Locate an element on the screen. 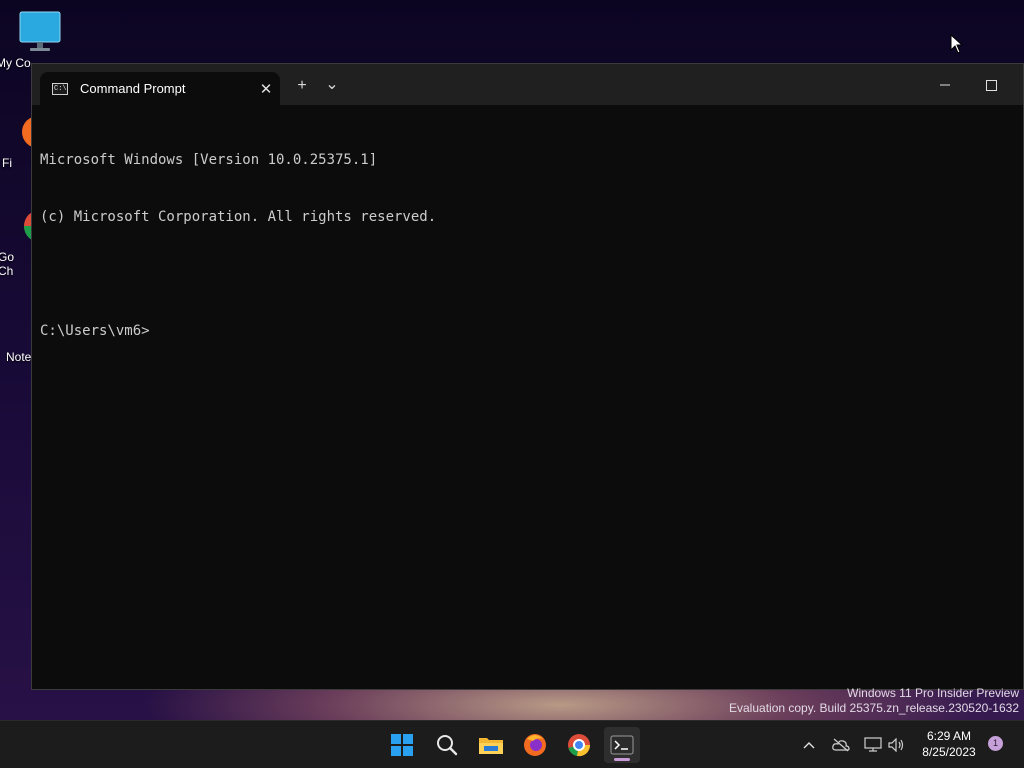 The height and width of the screenshot is (768, 1024). terminal-icon is located at coordinates (622, 745).